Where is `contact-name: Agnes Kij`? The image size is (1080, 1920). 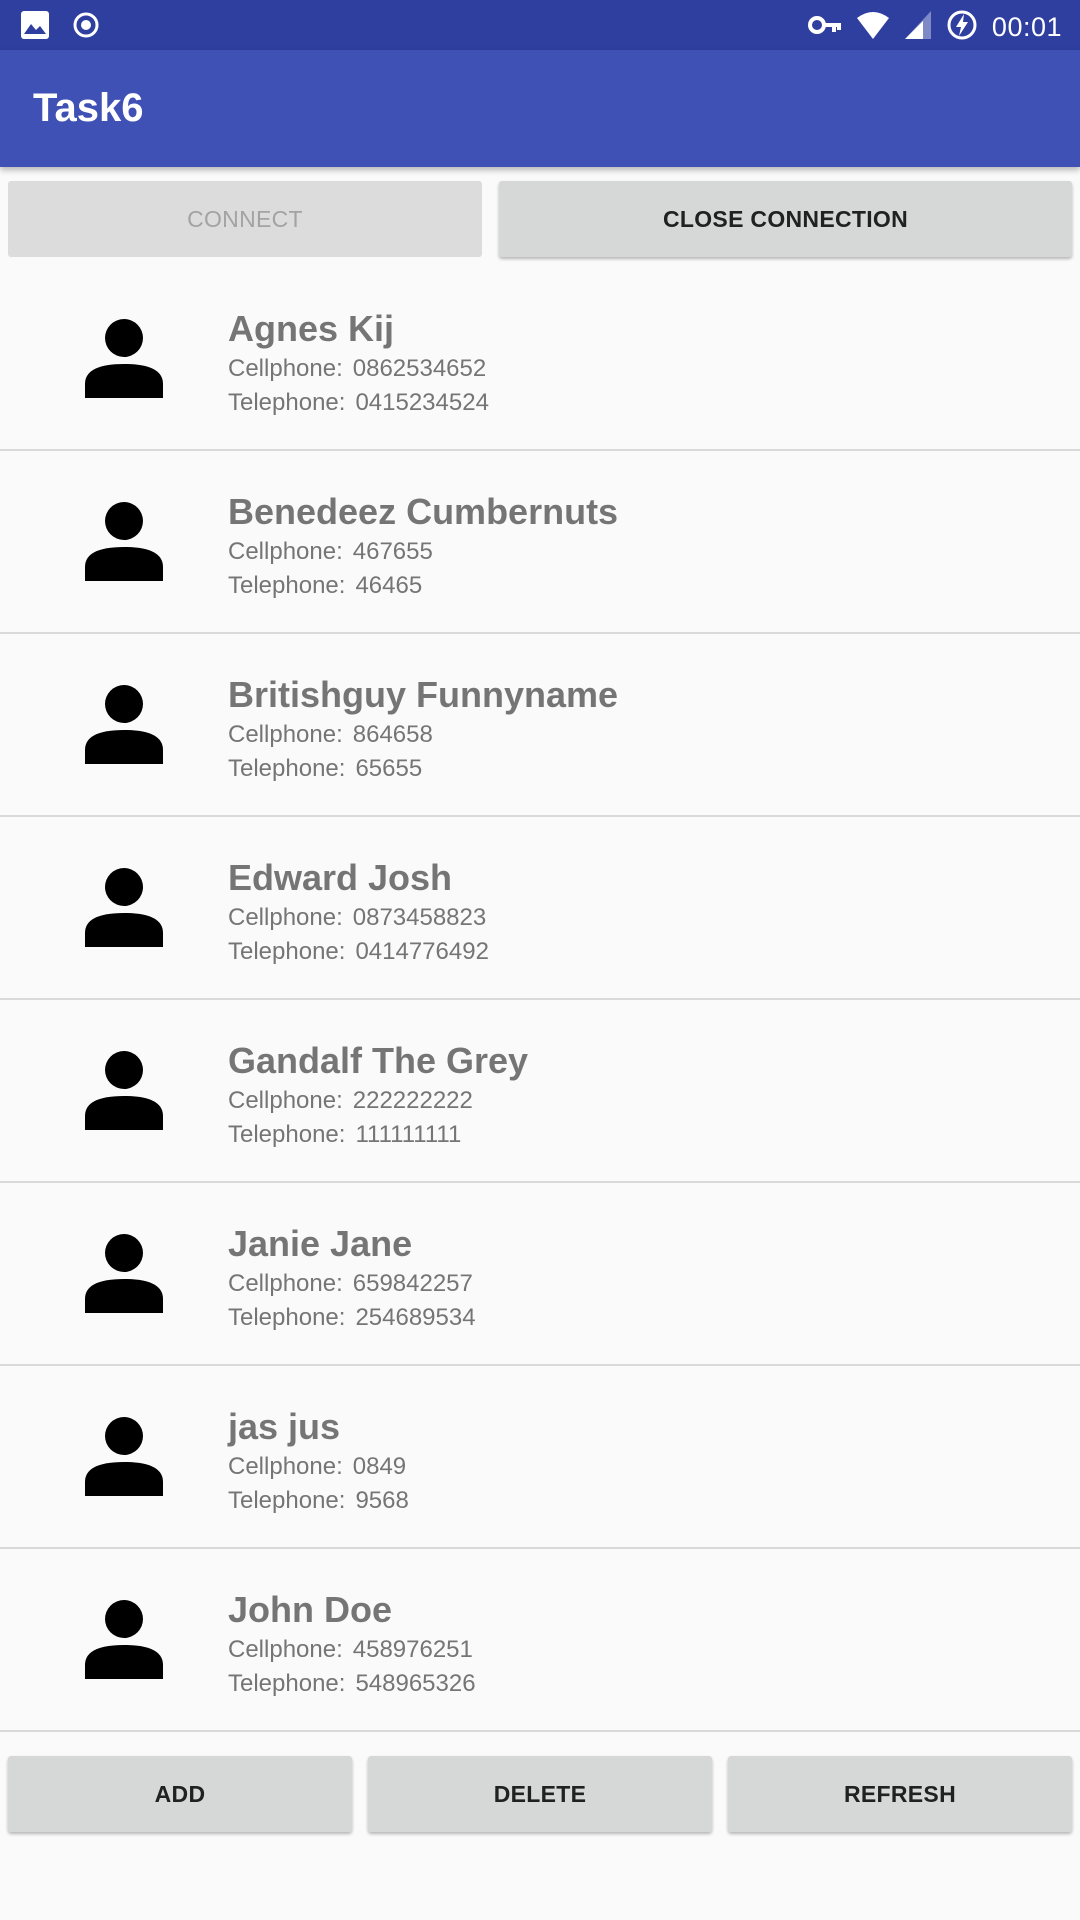 contact-name: Agnes Kij is located at coordinates (311, 328).